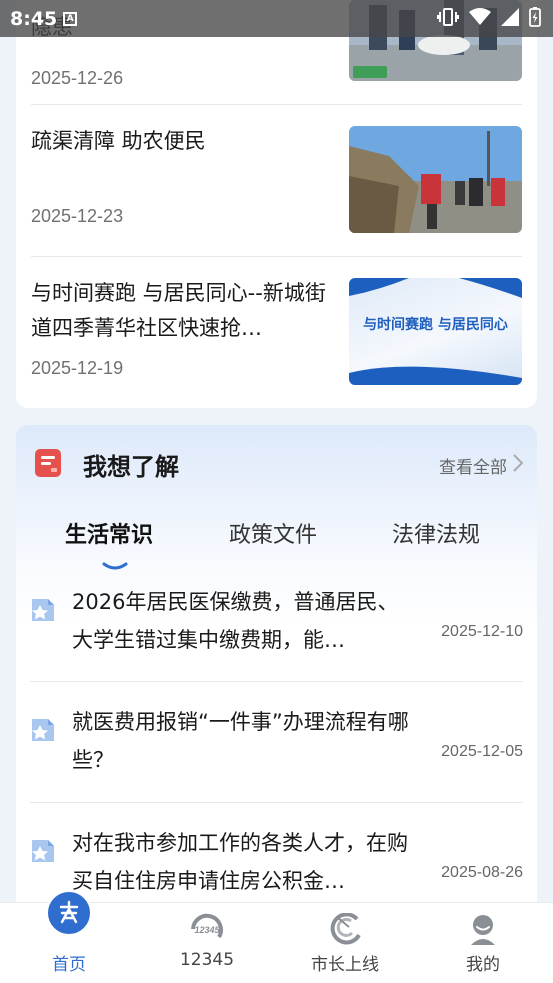 This screenshot has height=983, width=553. I want to click on bottom-tab-bar: 首页 12345 12345 市长上线 我的, so click(276, 936).